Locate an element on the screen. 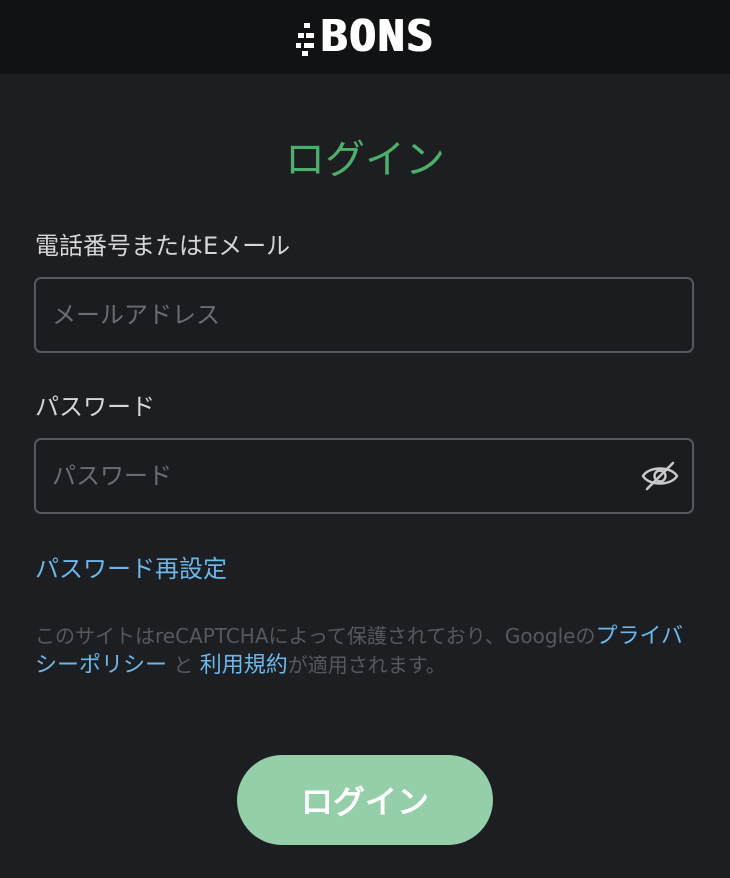  bons-logo: BONS is located at coordinates (365, 37).